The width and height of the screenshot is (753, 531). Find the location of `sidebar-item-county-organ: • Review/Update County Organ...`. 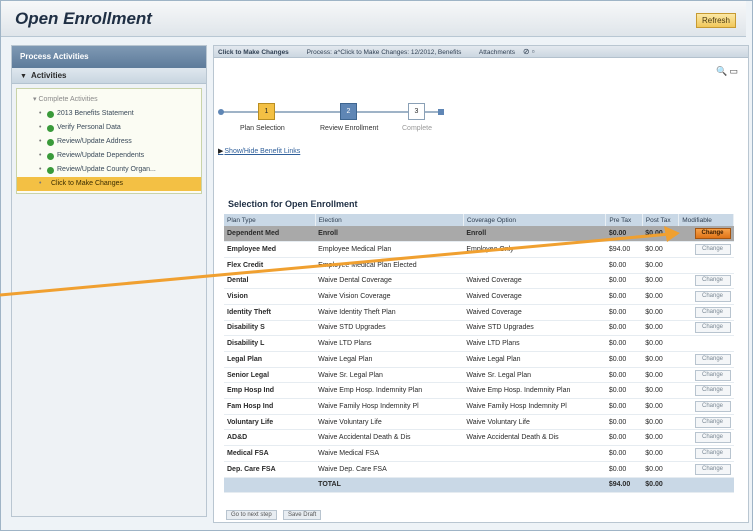

sidebar-item-county-organ: • Review/Update County Organ... is located at coordinates (109, 170).